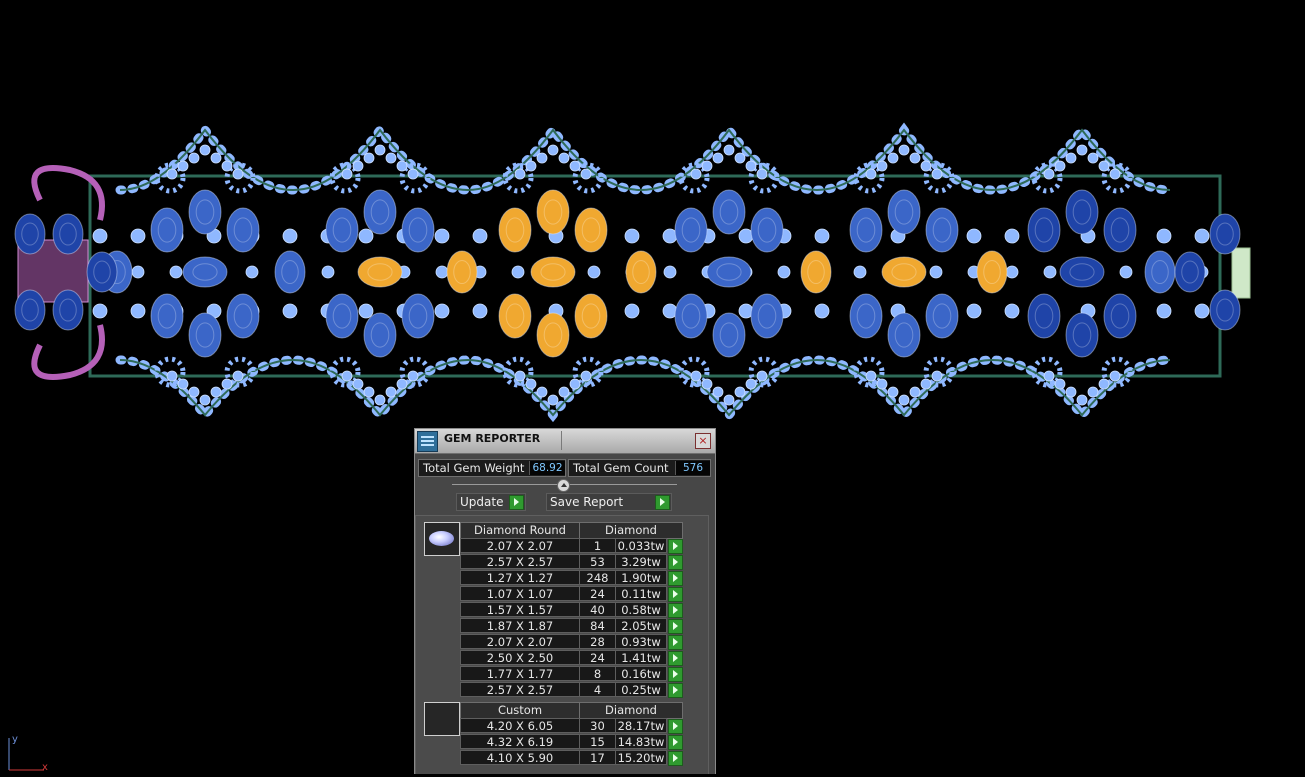 The height and width of the screenshot is (777, 1305). Describe the element at coordinates (641, 757) in the screenshot. I see `gem-weight-cell: 15.20tw` at that location.